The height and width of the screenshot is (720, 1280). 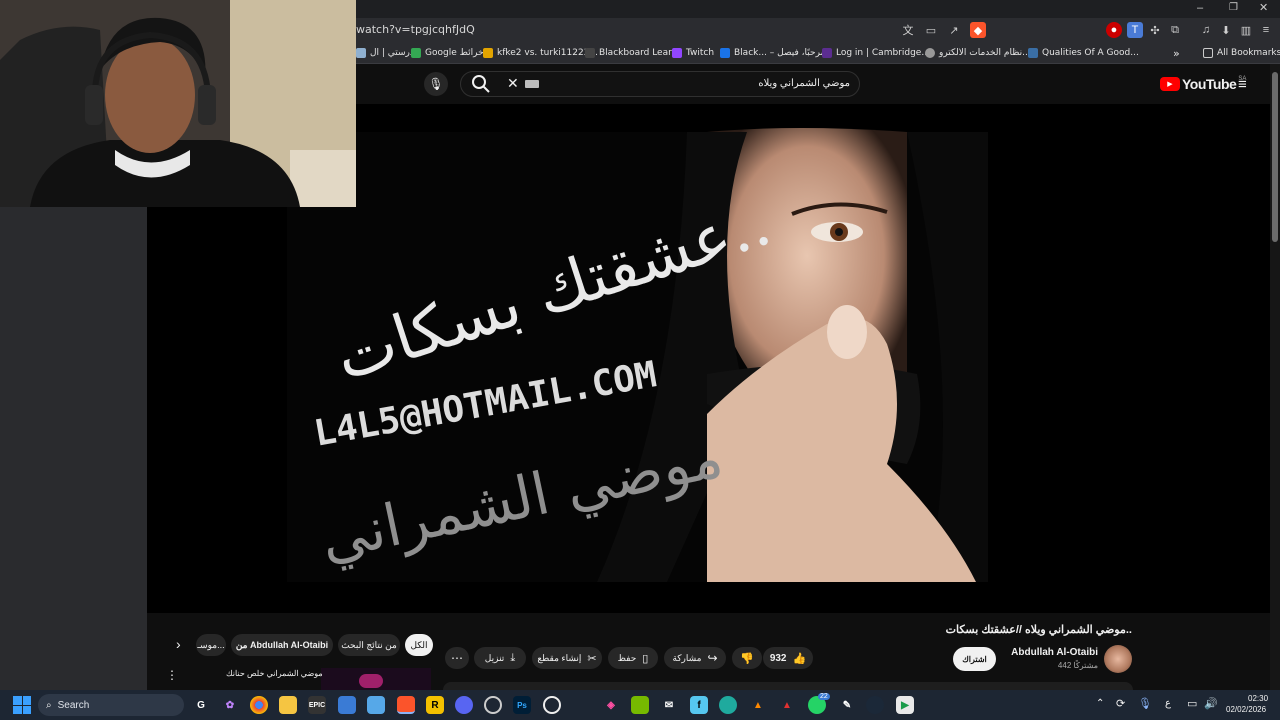 What do you see at coordinates (1100, 703) in the screenshot?
I see `tray-chevron-icon: ⌃` at bounding box center [1100, 703].